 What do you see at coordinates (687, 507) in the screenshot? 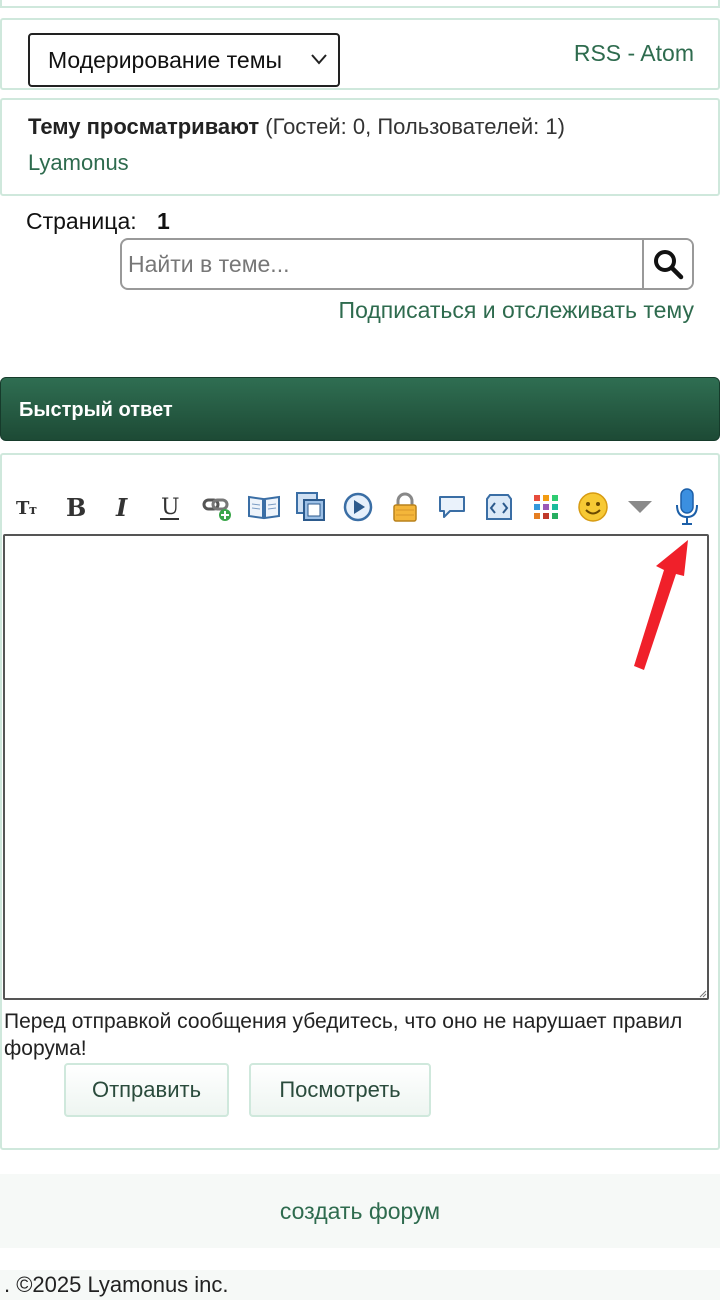
I see `microphone-icon` at bounding box center [687, 507].